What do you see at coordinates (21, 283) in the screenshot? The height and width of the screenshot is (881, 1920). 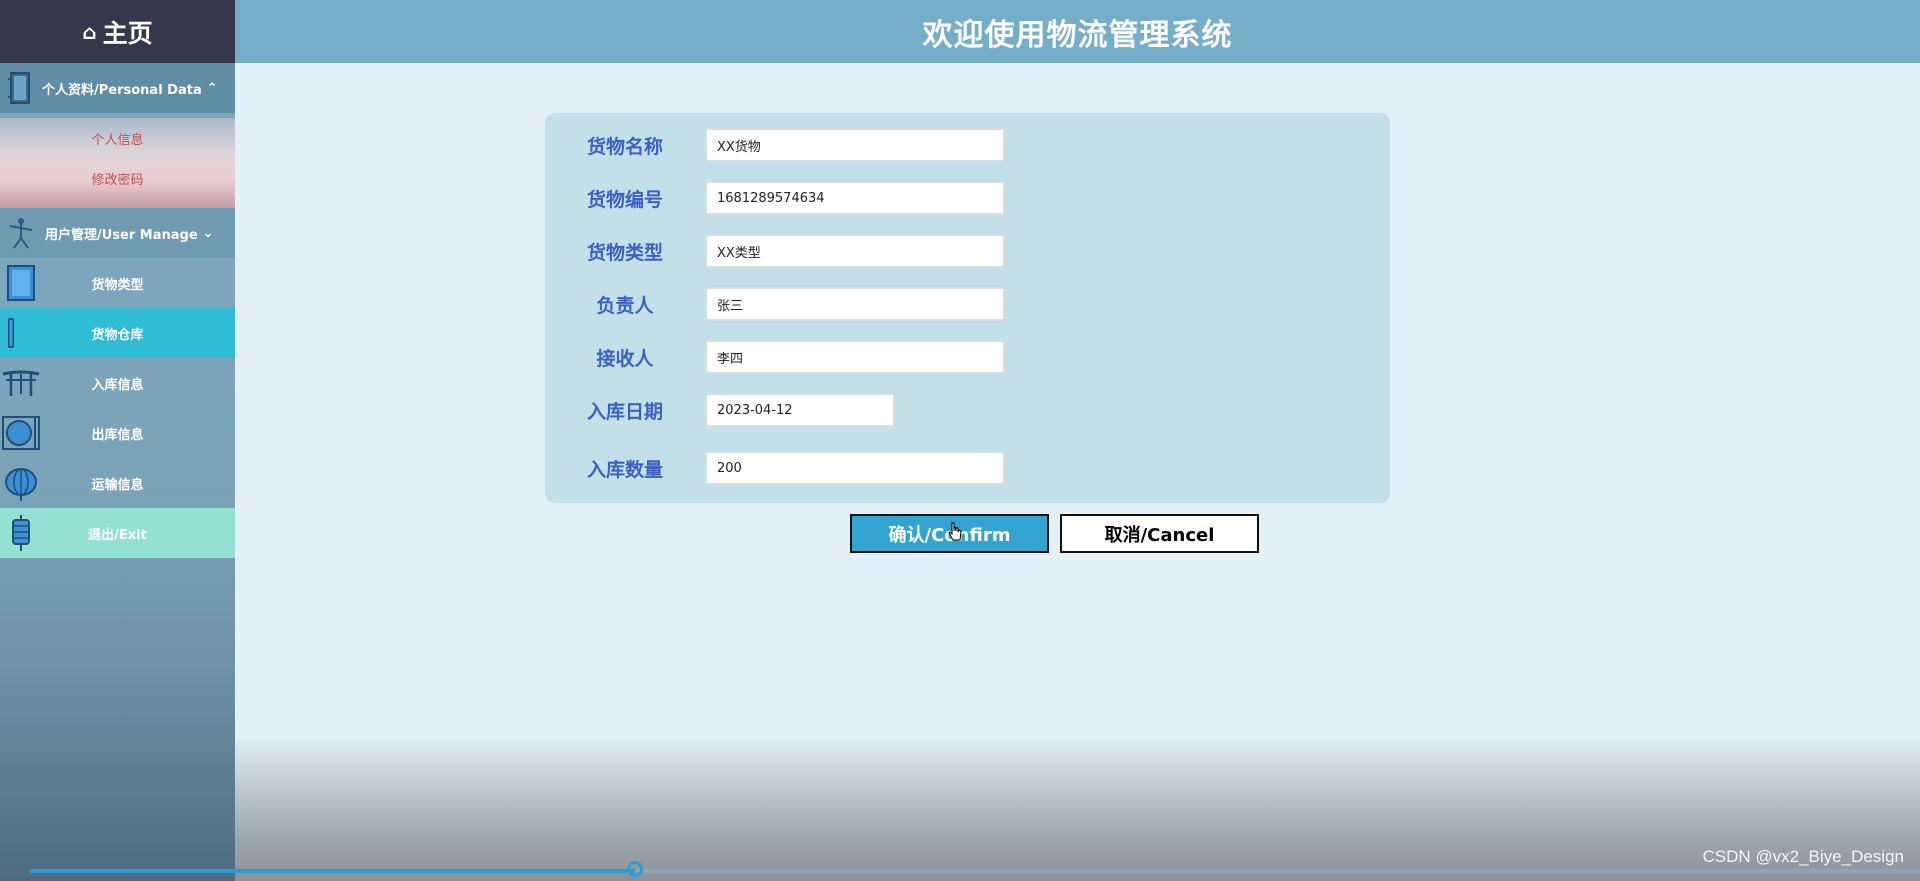 I see `panel-icon` at bounding box center [21, 283].